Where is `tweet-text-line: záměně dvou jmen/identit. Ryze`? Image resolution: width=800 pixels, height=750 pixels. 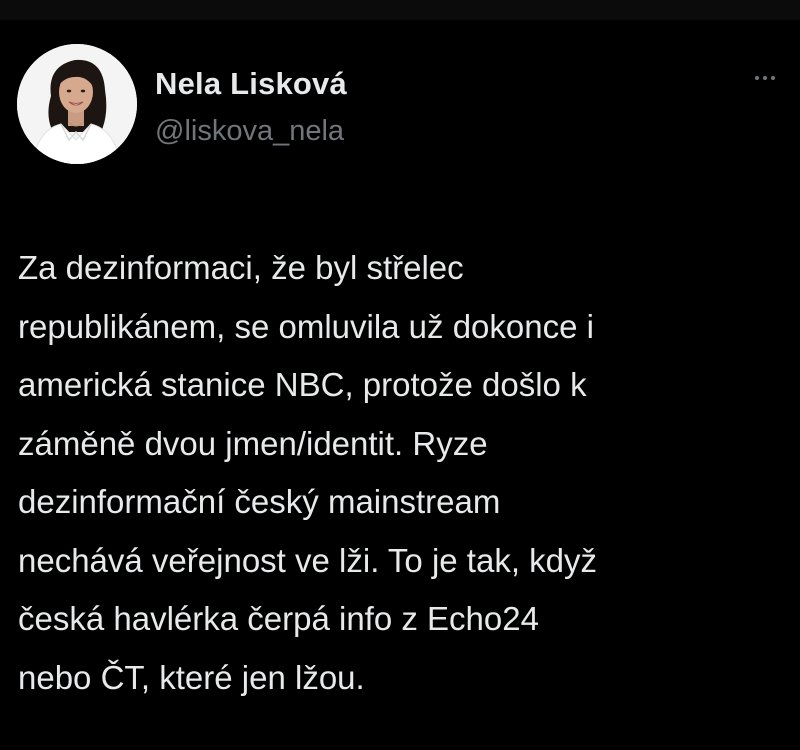 tweet-text-line: záměně dvou jmen/identit. Ryze is located at coordinates (253, 443).